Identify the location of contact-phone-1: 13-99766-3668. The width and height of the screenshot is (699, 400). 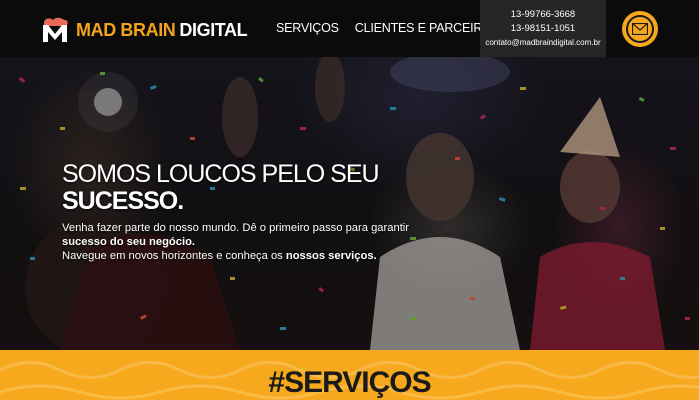
(543, 14).